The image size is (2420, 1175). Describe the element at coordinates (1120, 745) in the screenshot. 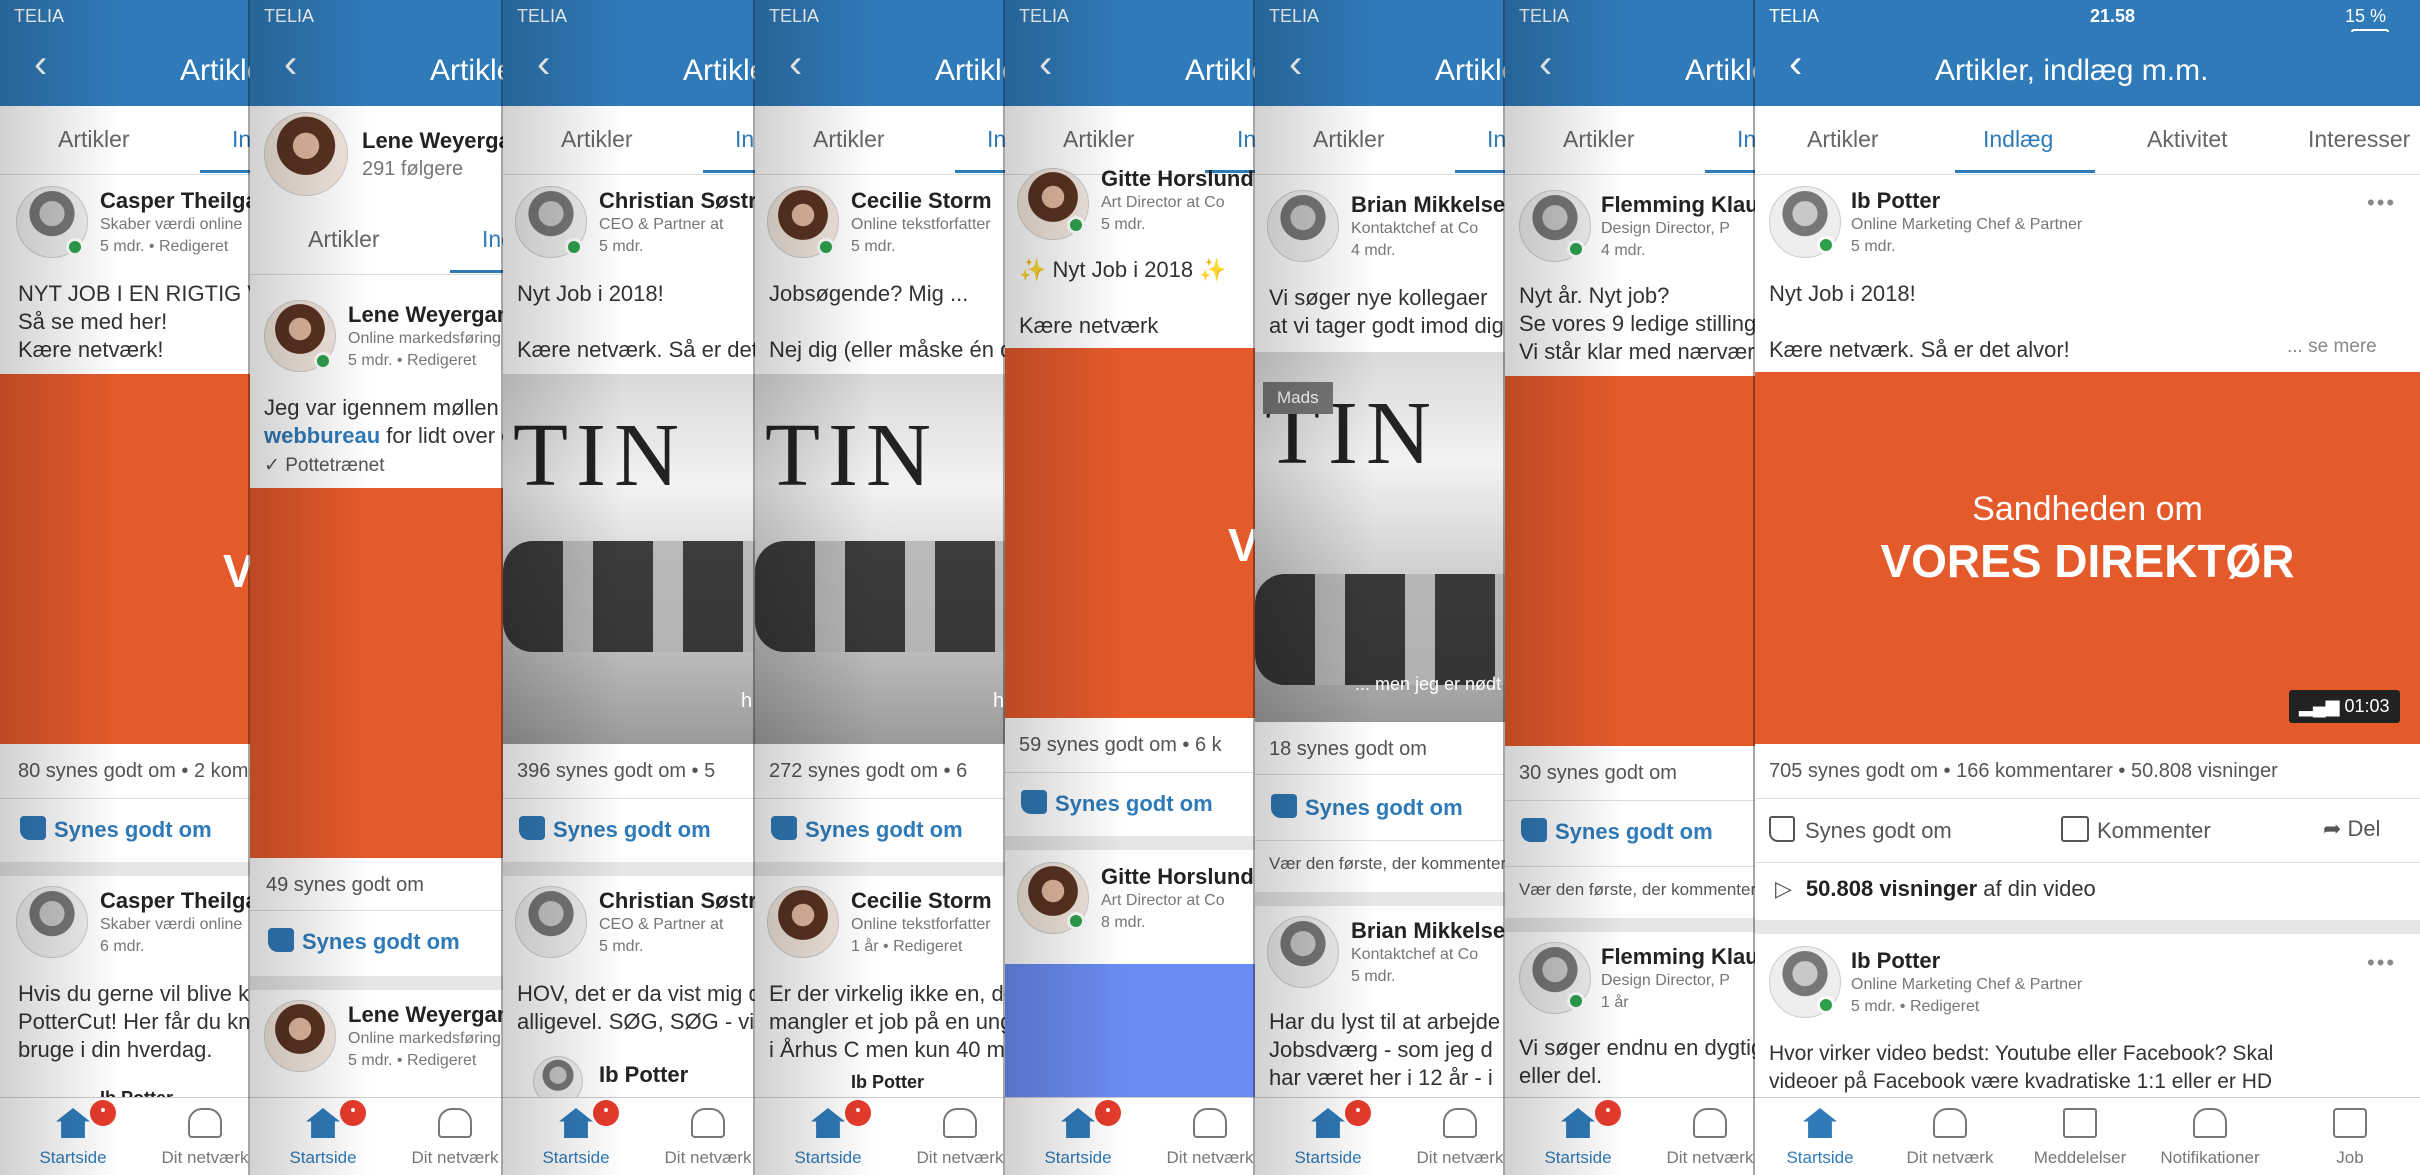

I see `post-stats: 59 synes godt om • 6 k` at that location.